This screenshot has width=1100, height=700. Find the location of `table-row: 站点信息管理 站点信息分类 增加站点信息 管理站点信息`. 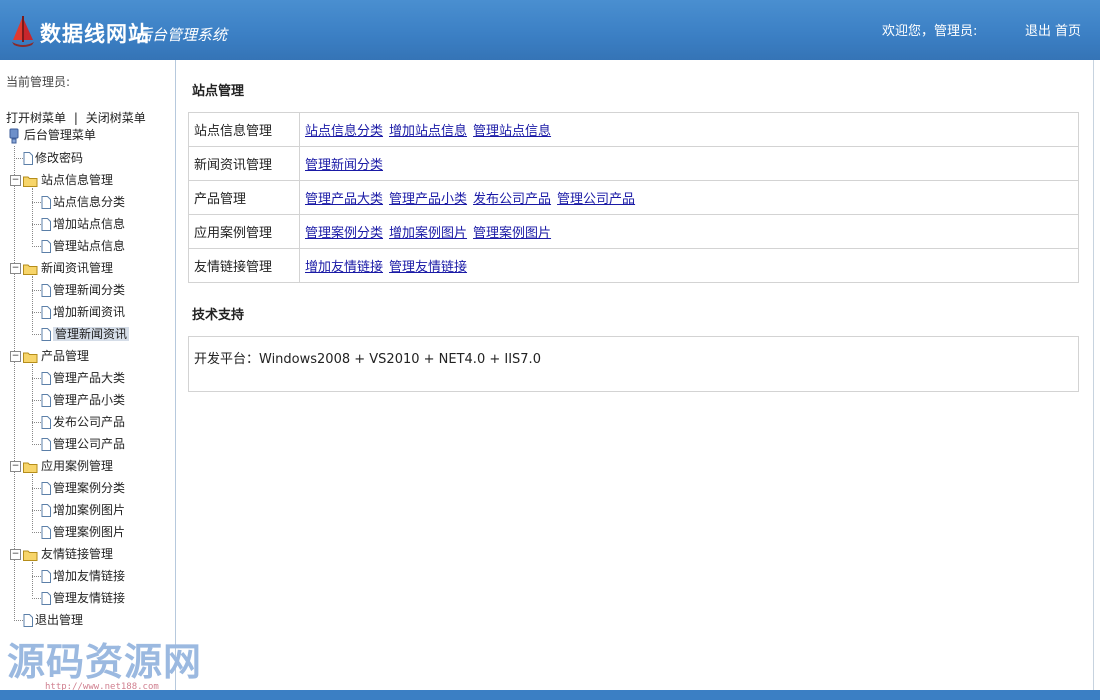

table-row: 站点信息管理 站点信息分类 增加站点信息 管理站点信息 is located at coordinates (633, 129).